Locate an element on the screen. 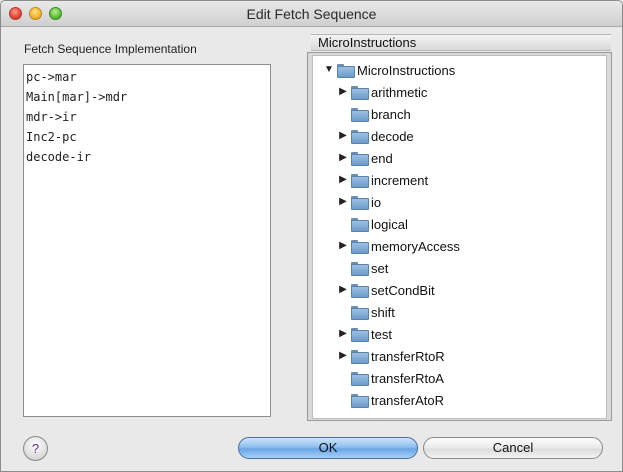 The width and height of the screenshot is (623, 472). tree-node-label: io is located at coordinates (376, 202).